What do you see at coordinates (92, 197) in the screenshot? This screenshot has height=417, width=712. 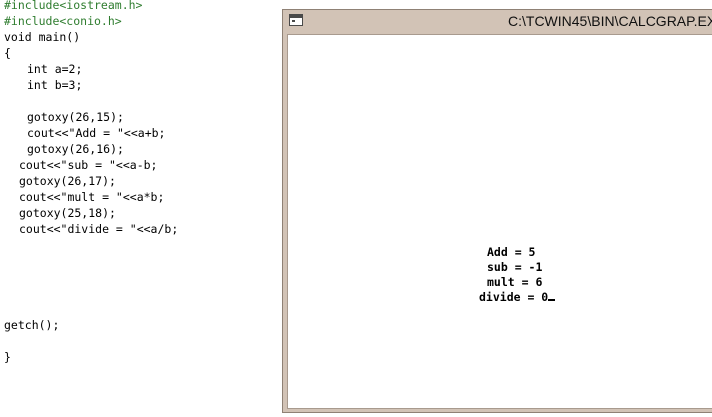 I see `code-line-cout-mult: cout<<"mult = "<<a*b;` at bounding box center [92, 197].